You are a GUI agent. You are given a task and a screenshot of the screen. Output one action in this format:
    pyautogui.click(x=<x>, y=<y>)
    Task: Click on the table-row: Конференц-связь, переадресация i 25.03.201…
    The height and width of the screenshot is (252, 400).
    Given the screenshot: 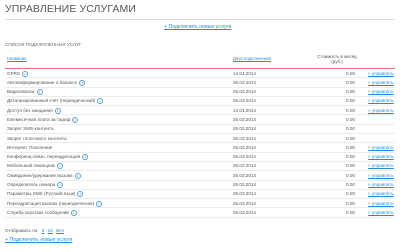 What is the action you would take?
    pyautogui.click(x=200, y=157)
    